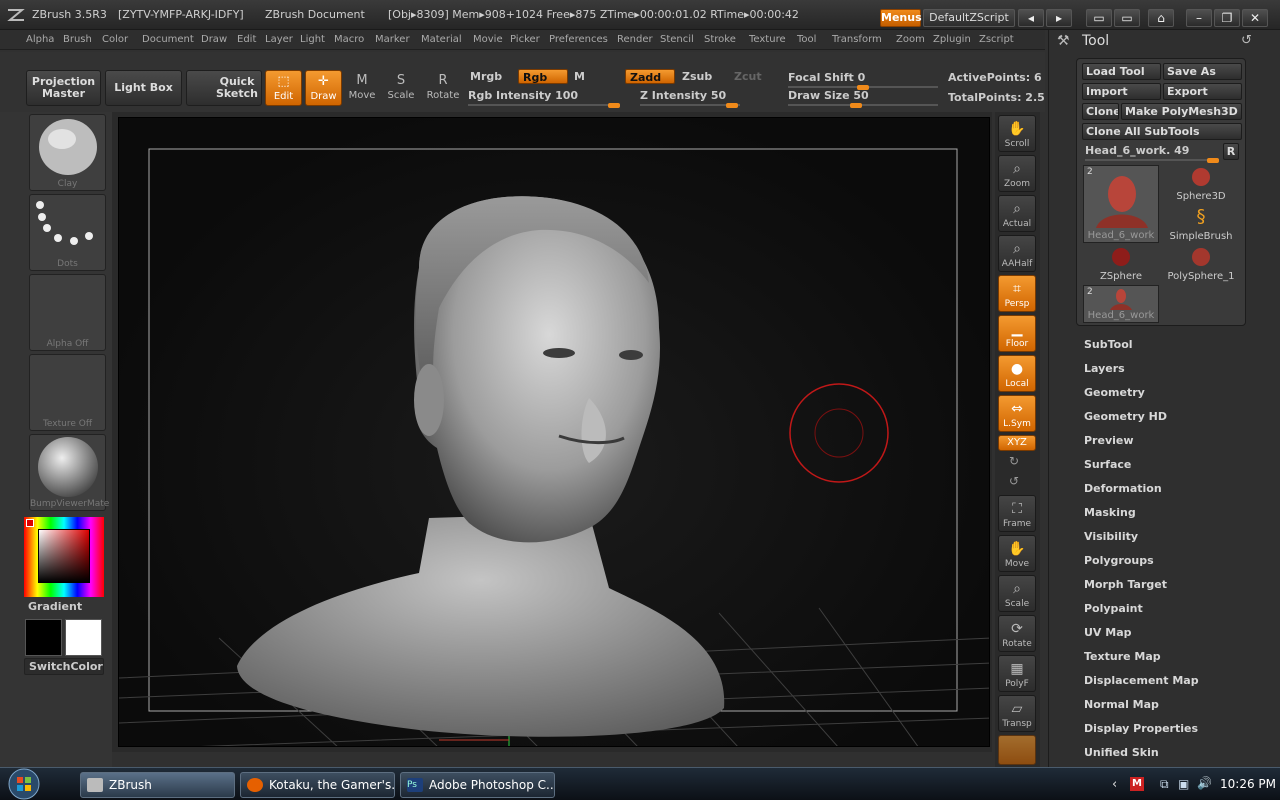 The image size is (1280, 800). I want to click on frame-button: ⛶ Frame, so click(1017, 513).